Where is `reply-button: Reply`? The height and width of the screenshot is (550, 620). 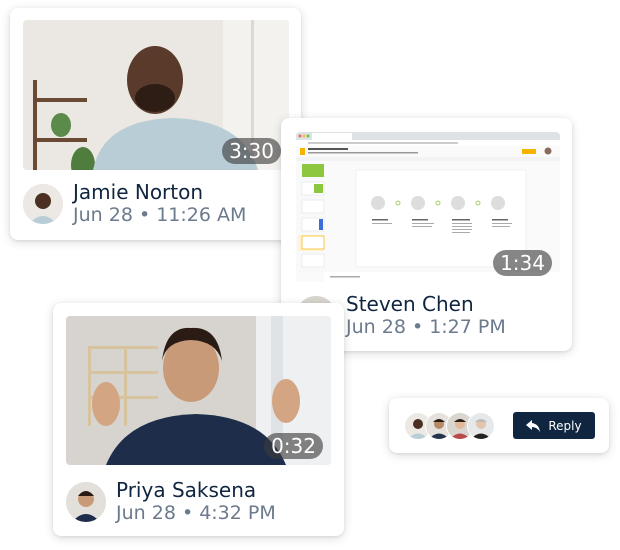 reply-button: Reply is located at coordinates (554, 425).